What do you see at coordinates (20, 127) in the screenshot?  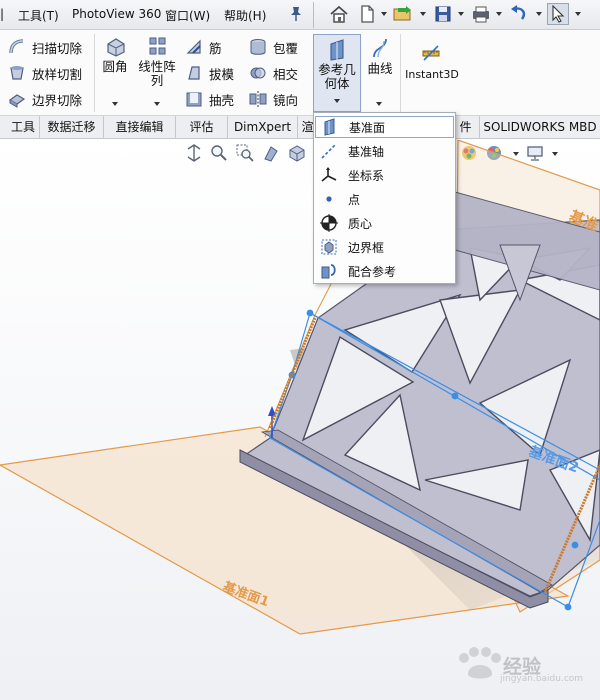 I see `tab-tools: 工具` at bounding box center [20, 127].